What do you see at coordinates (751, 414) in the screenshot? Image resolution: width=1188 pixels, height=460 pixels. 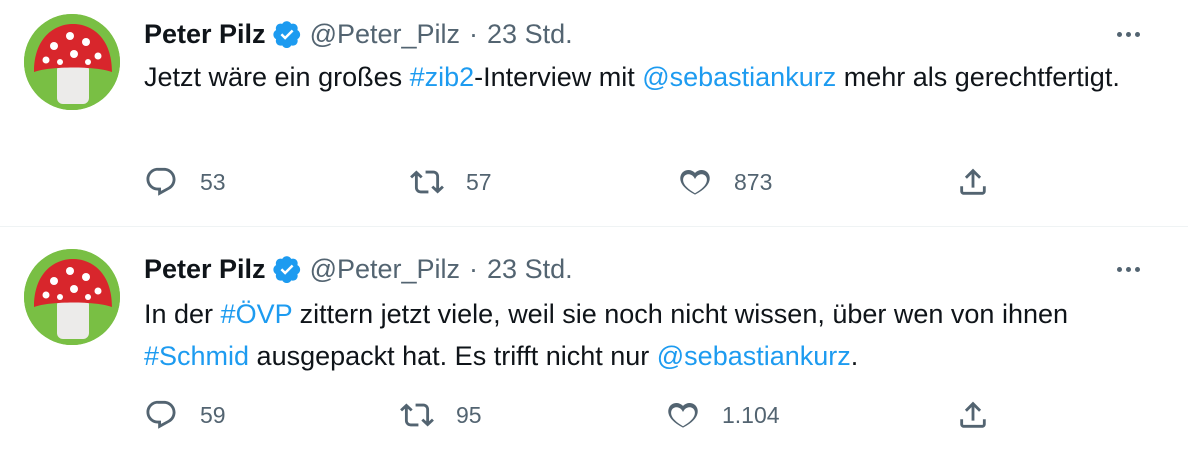 I see `like-count: 1.104` at bounding box center [751, 414].